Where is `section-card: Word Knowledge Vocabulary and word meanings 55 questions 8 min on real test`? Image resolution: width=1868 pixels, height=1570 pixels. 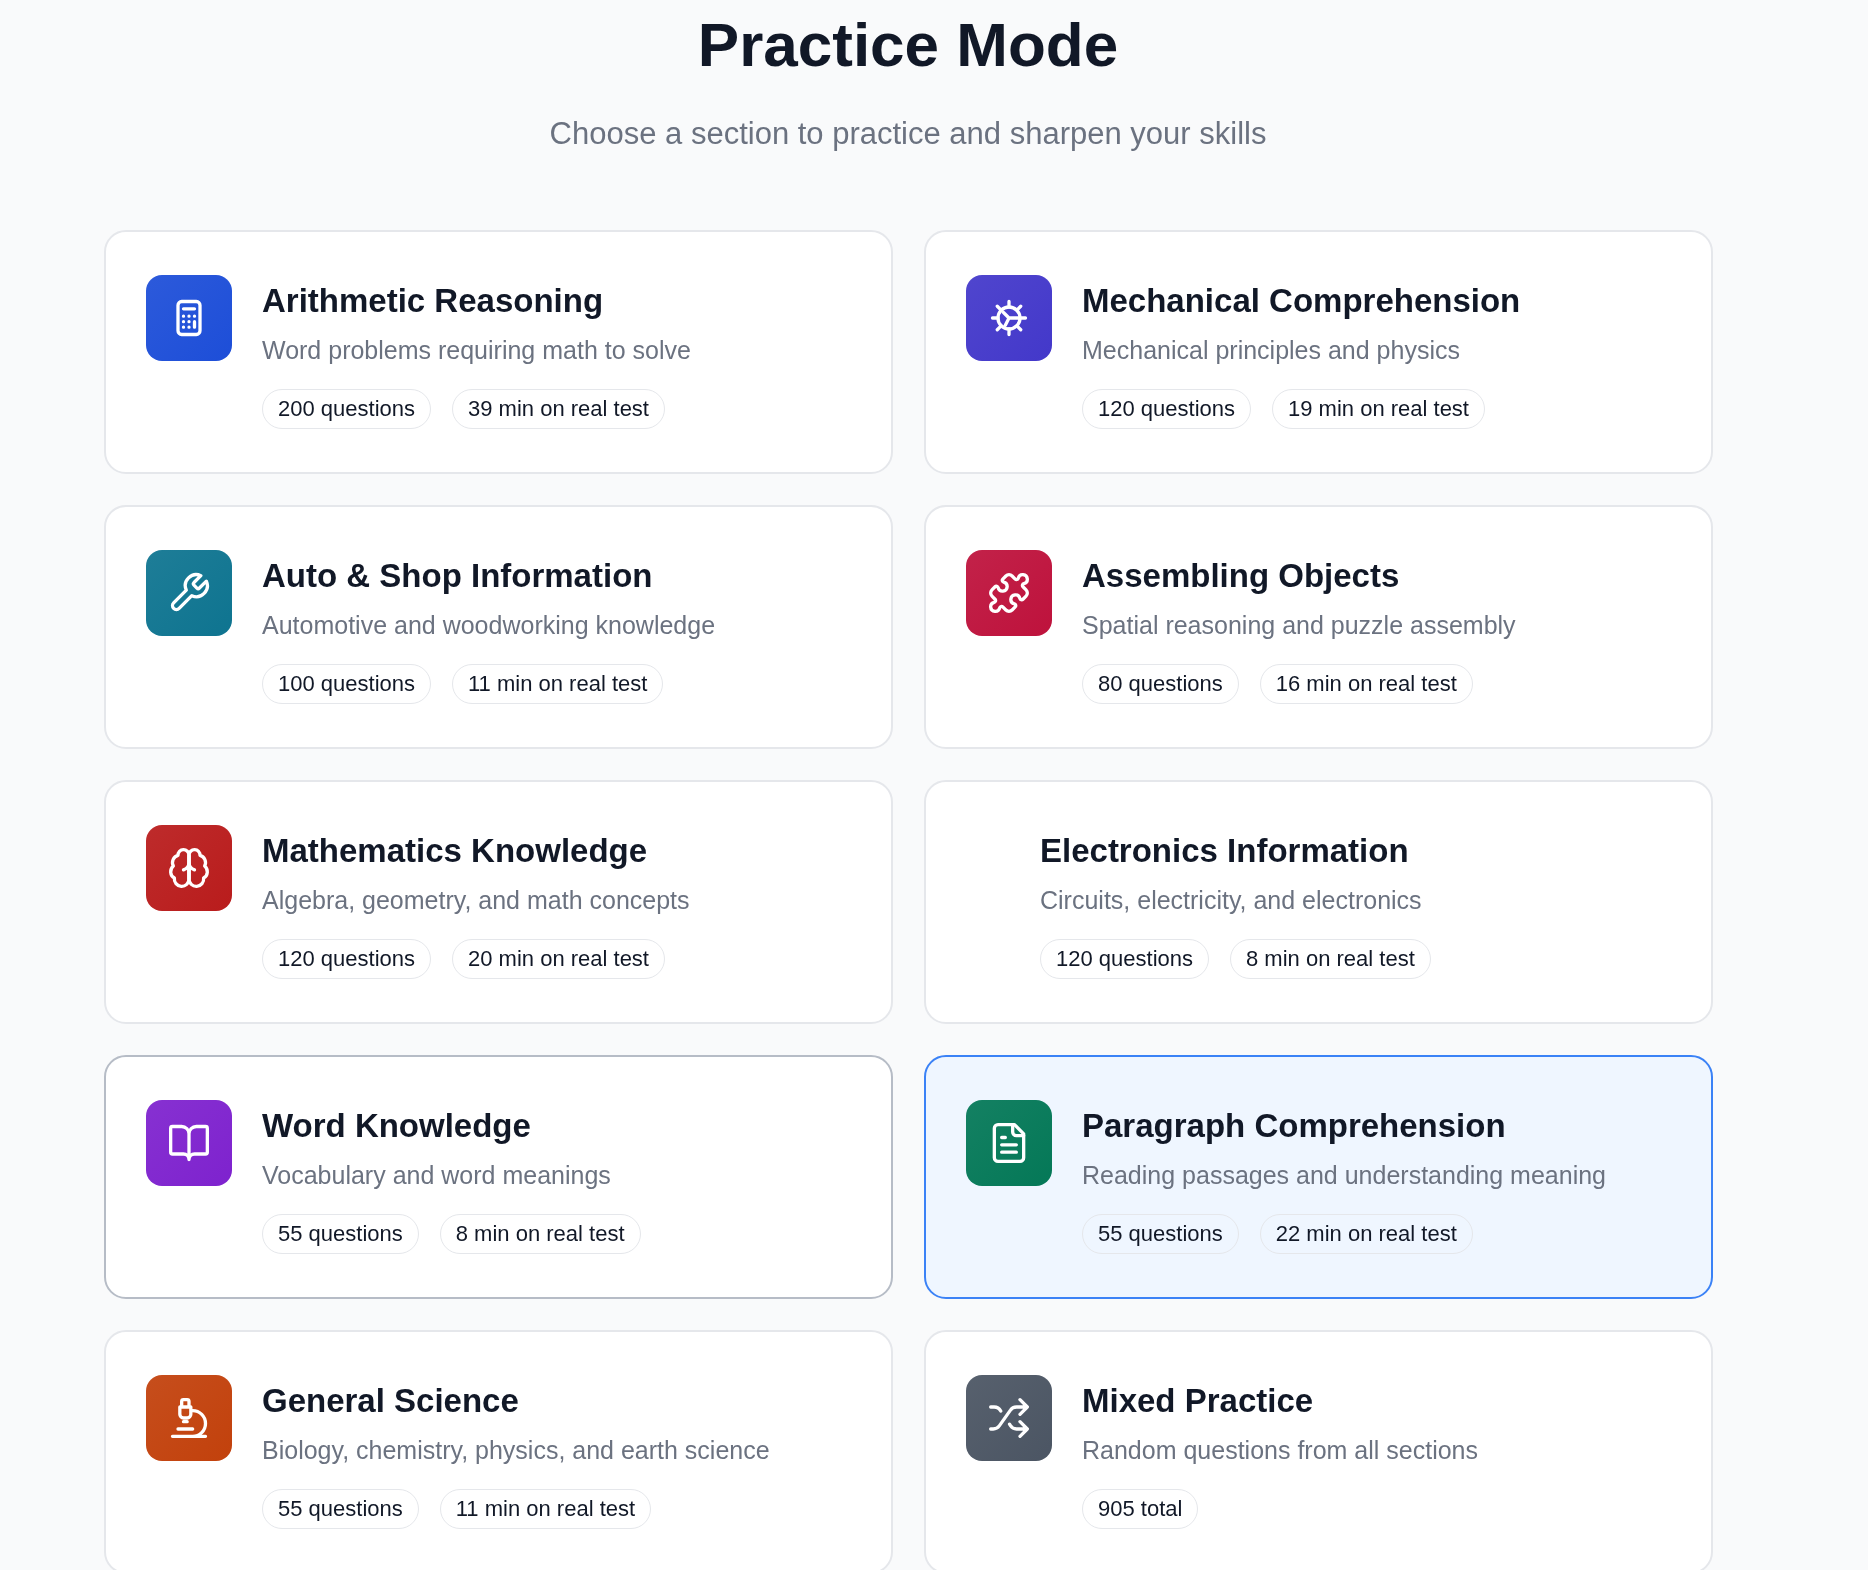 section-card: Word Knowledge Vocabulary and word meanings 55 questions 8 min on real test is located at coordinates (498, 1177).